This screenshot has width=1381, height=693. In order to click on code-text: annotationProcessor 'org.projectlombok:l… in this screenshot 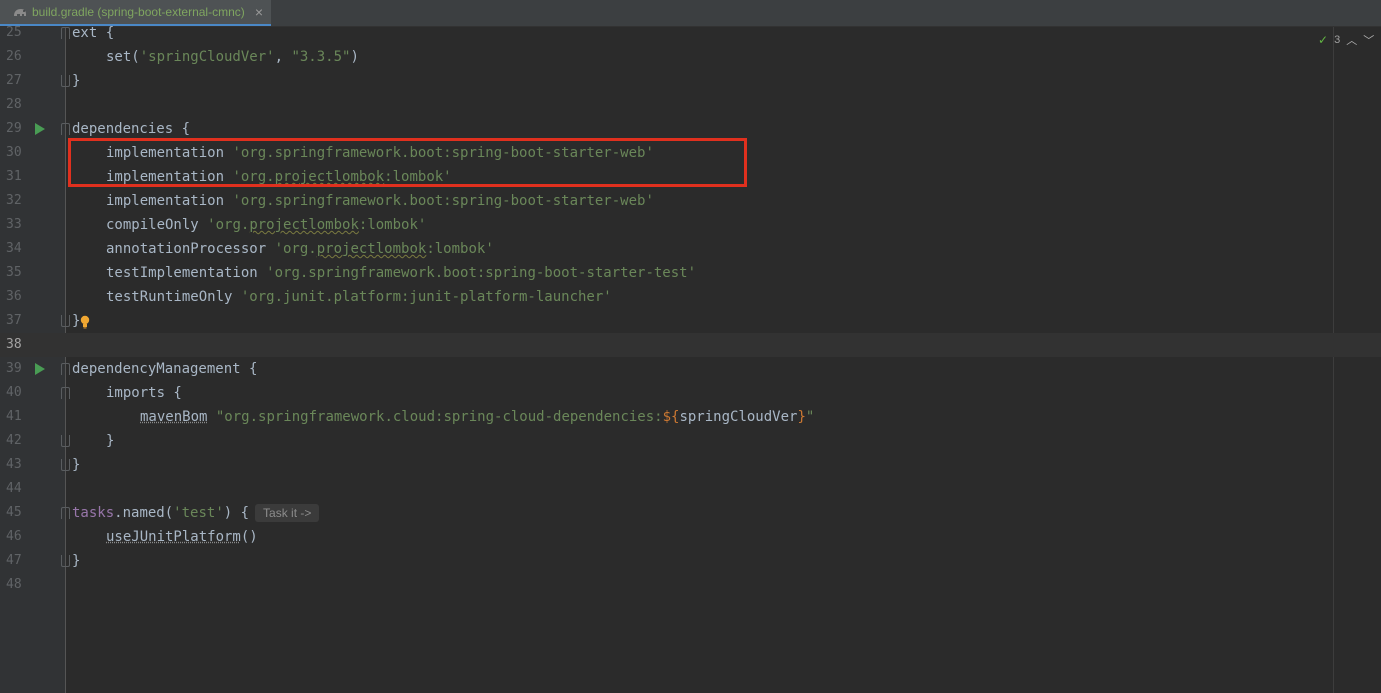, I will do `click(300, 249)`.